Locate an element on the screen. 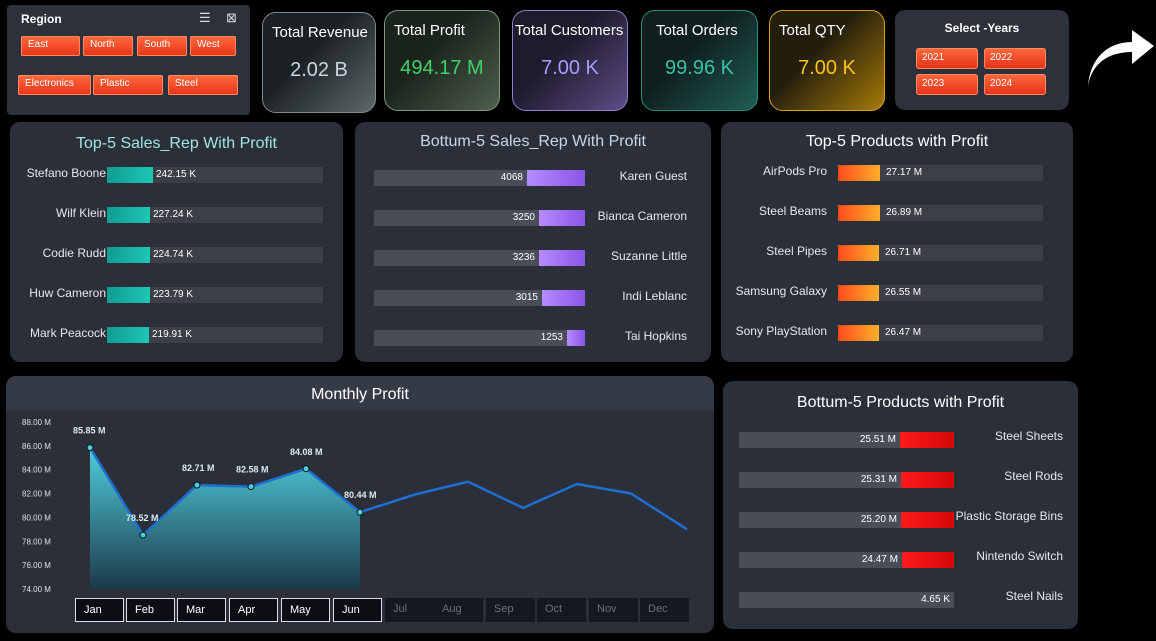 Image resolution: width=1156 pixels, height=641 pixels. month-button-aug: Aug is located at coordinates (458, 610).